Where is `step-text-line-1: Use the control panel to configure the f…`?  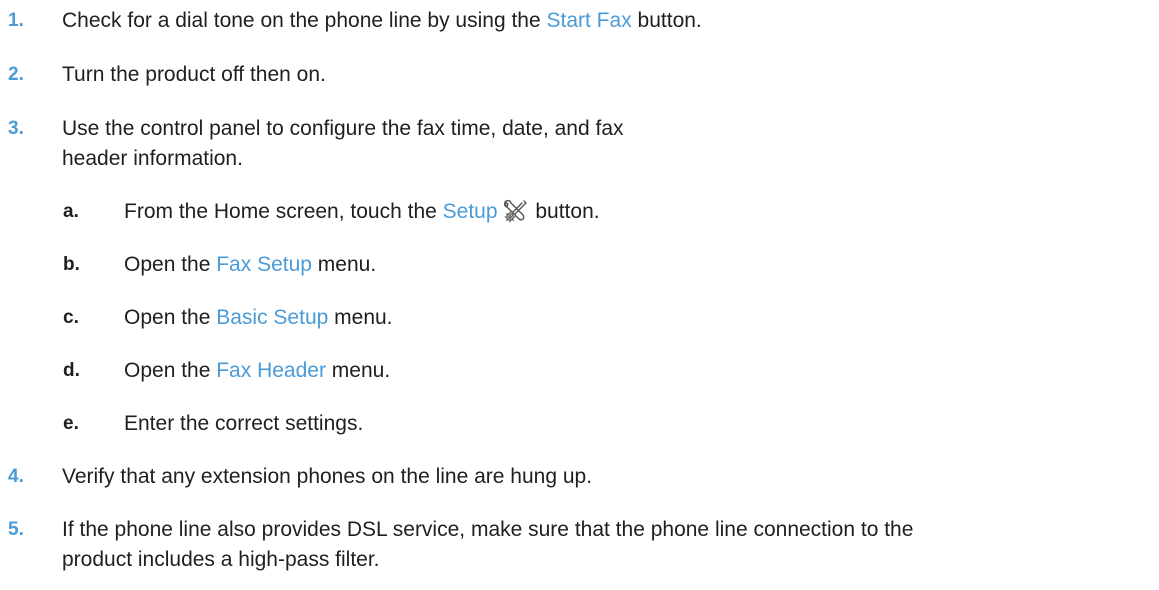 step-text-line-1: Use the control panel to configure the f… is located at coordinates (343, 128).